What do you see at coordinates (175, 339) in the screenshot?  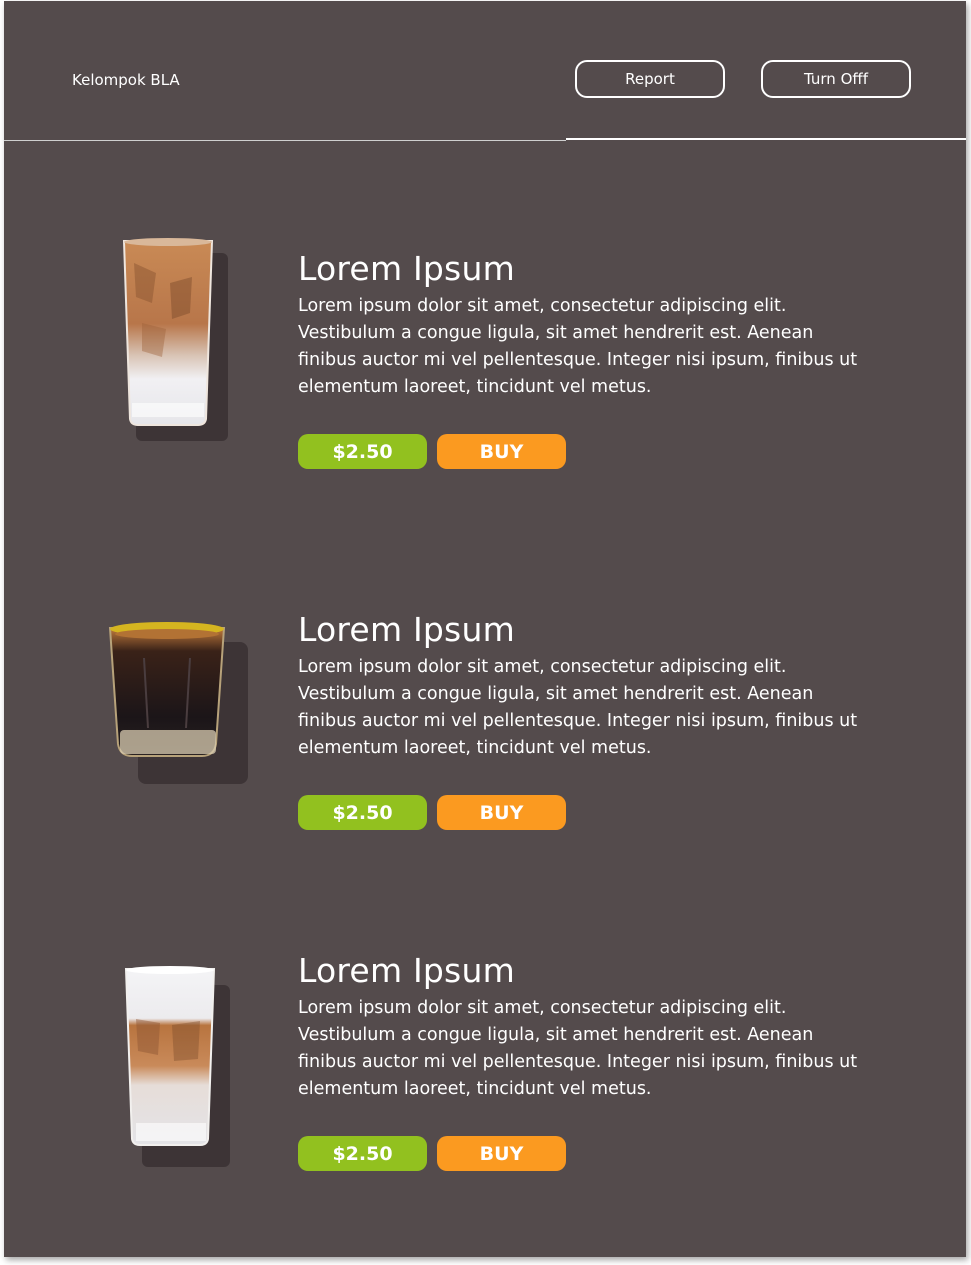 I see `iced-latte-image` at bounding box center [175, 339].